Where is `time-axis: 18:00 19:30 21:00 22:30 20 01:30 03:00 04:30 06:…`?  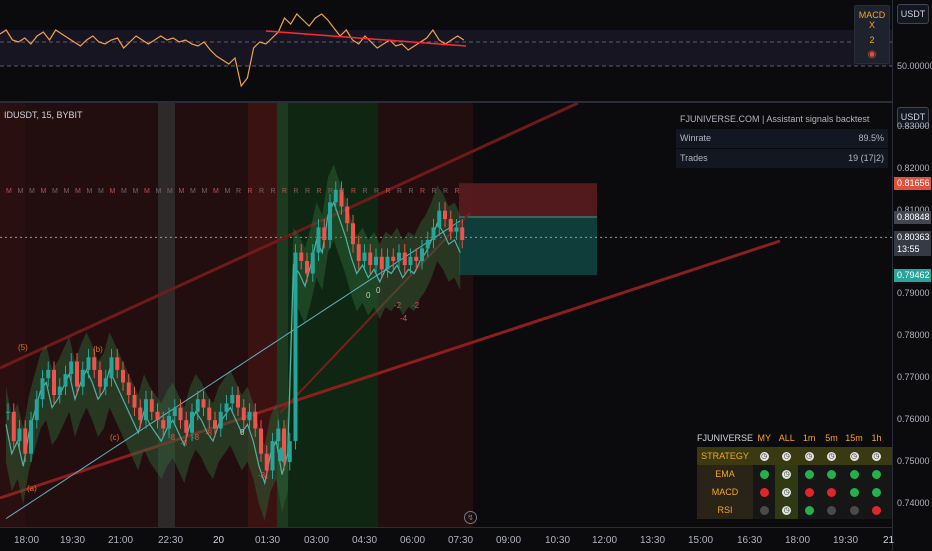 time-axis: 18:00 19:30 21:00 22:30 20 01:30 03:00 04:30 06:… is located at coordinates (447, 539).